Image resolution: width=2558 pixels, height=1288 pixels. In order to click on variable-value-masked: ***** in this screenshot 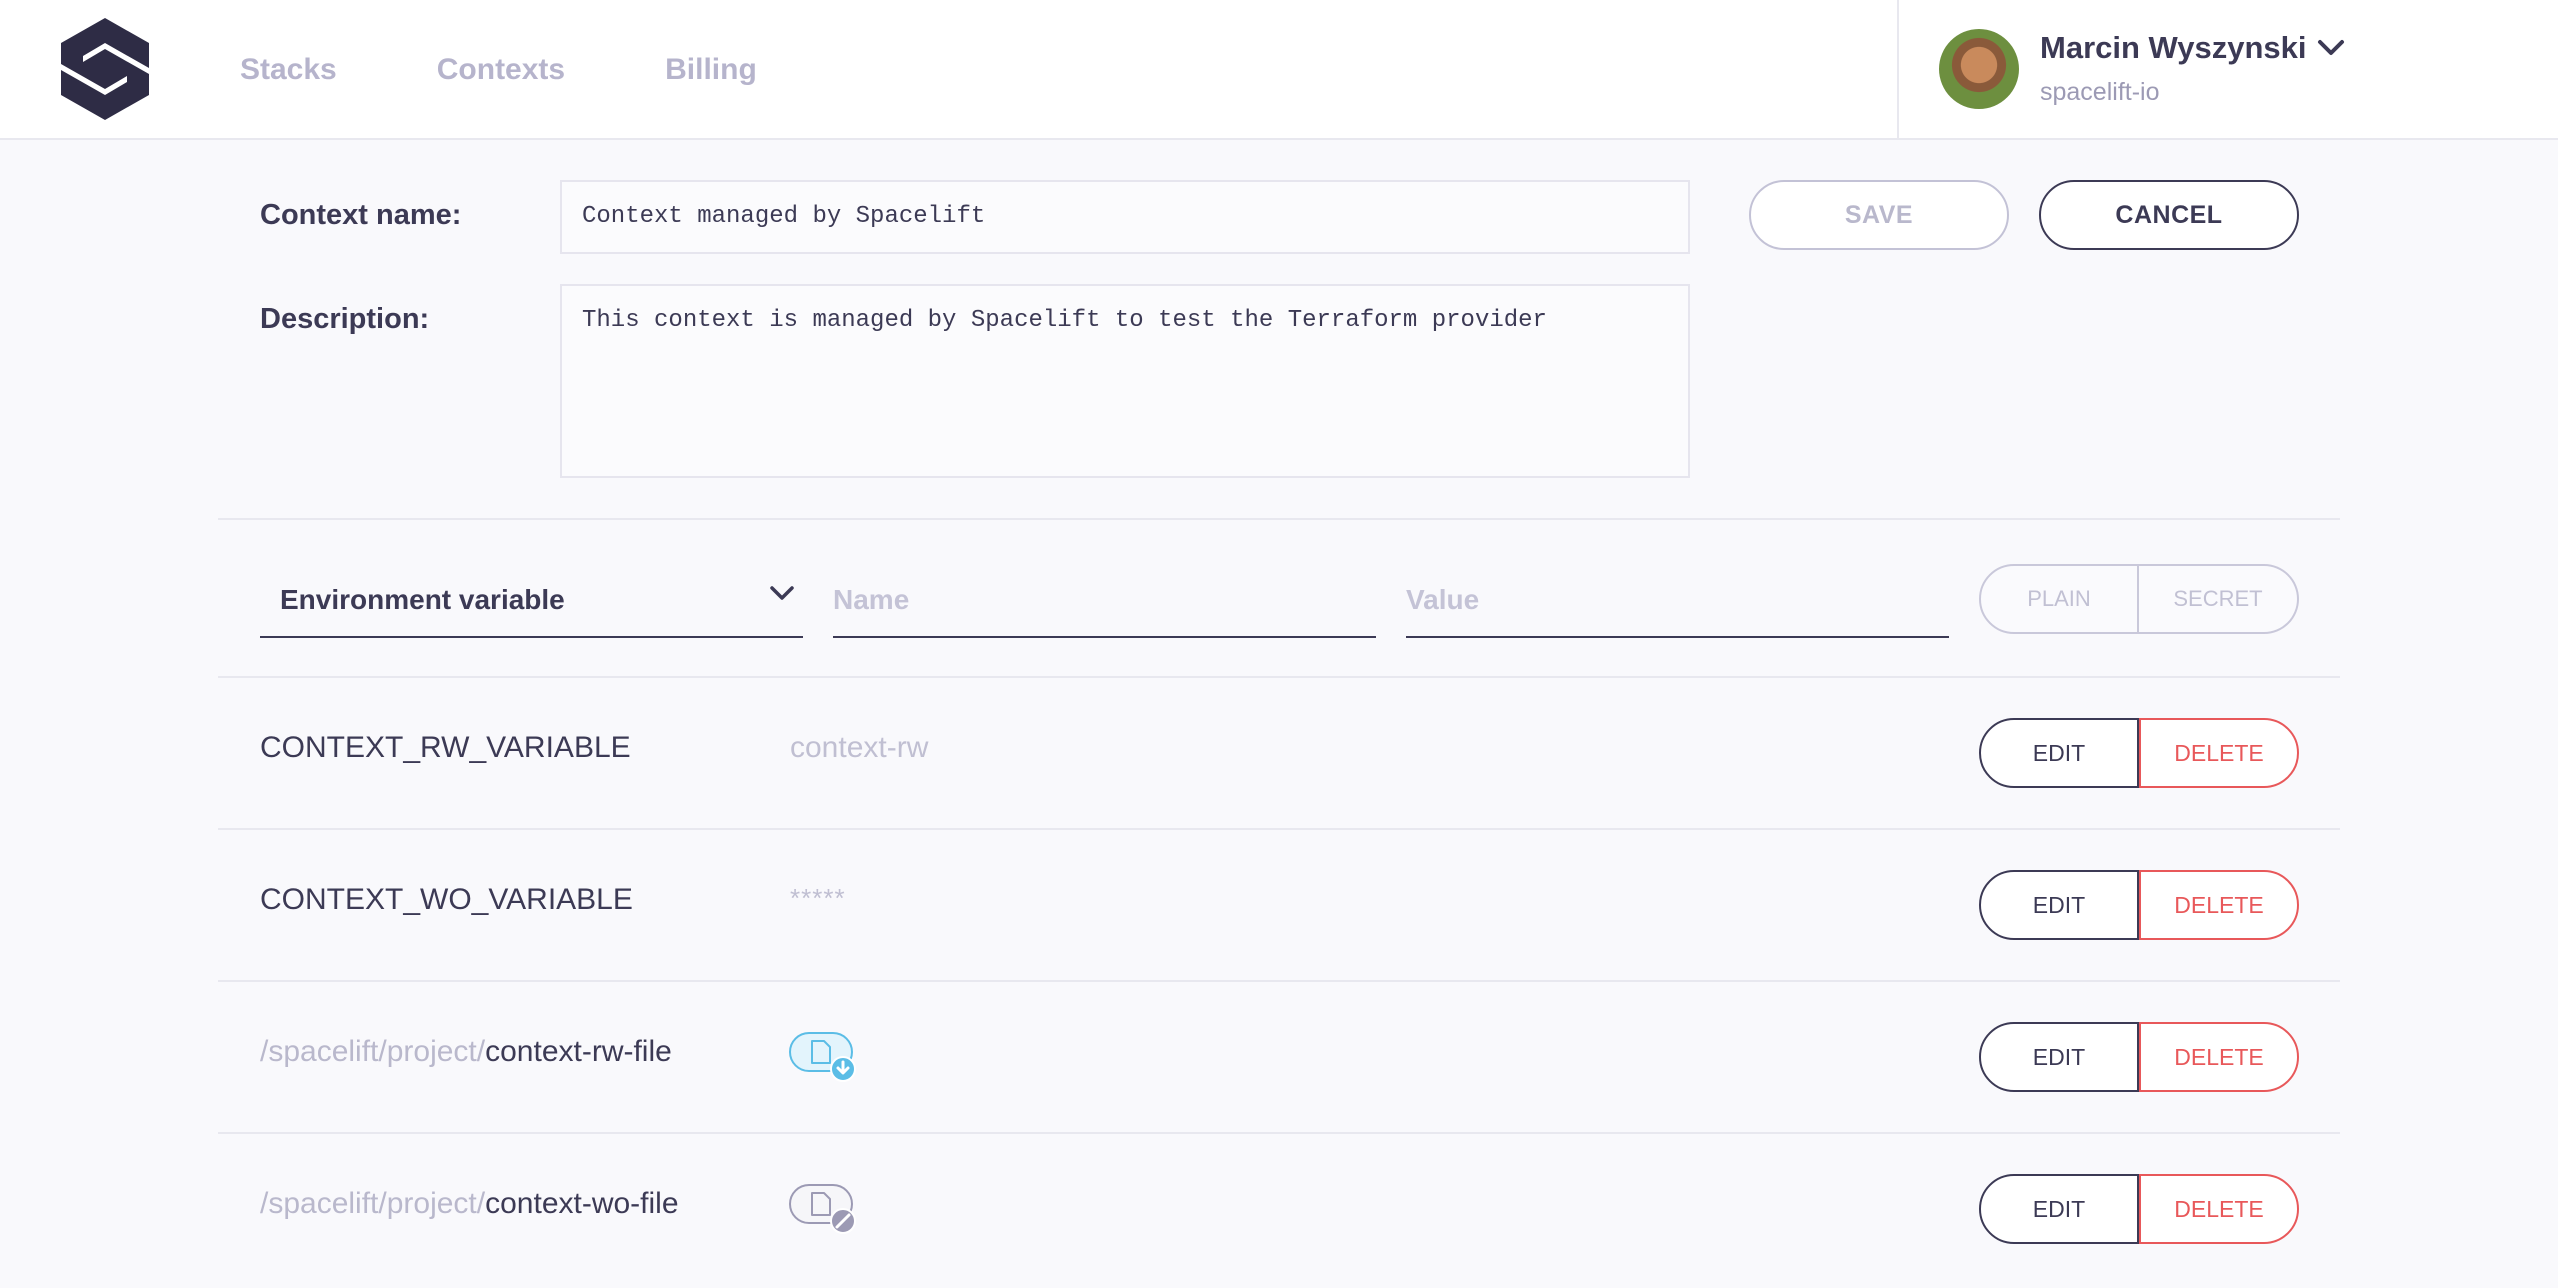, I will do `click(818, 898)`.